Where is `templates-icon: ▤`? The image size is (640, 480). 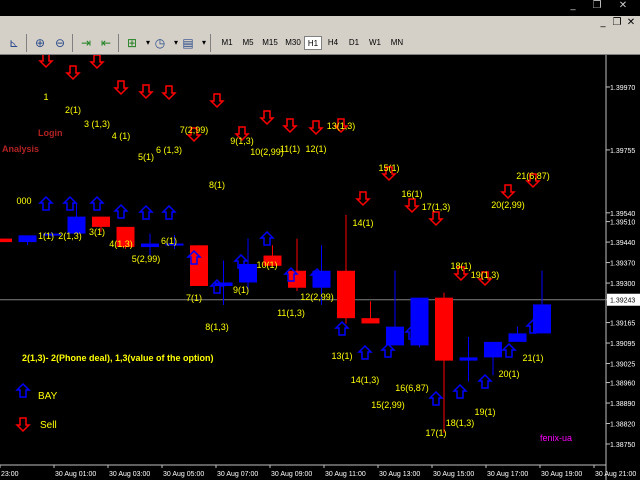
templates-icon: ▤ is located at coordinates (188, 43).